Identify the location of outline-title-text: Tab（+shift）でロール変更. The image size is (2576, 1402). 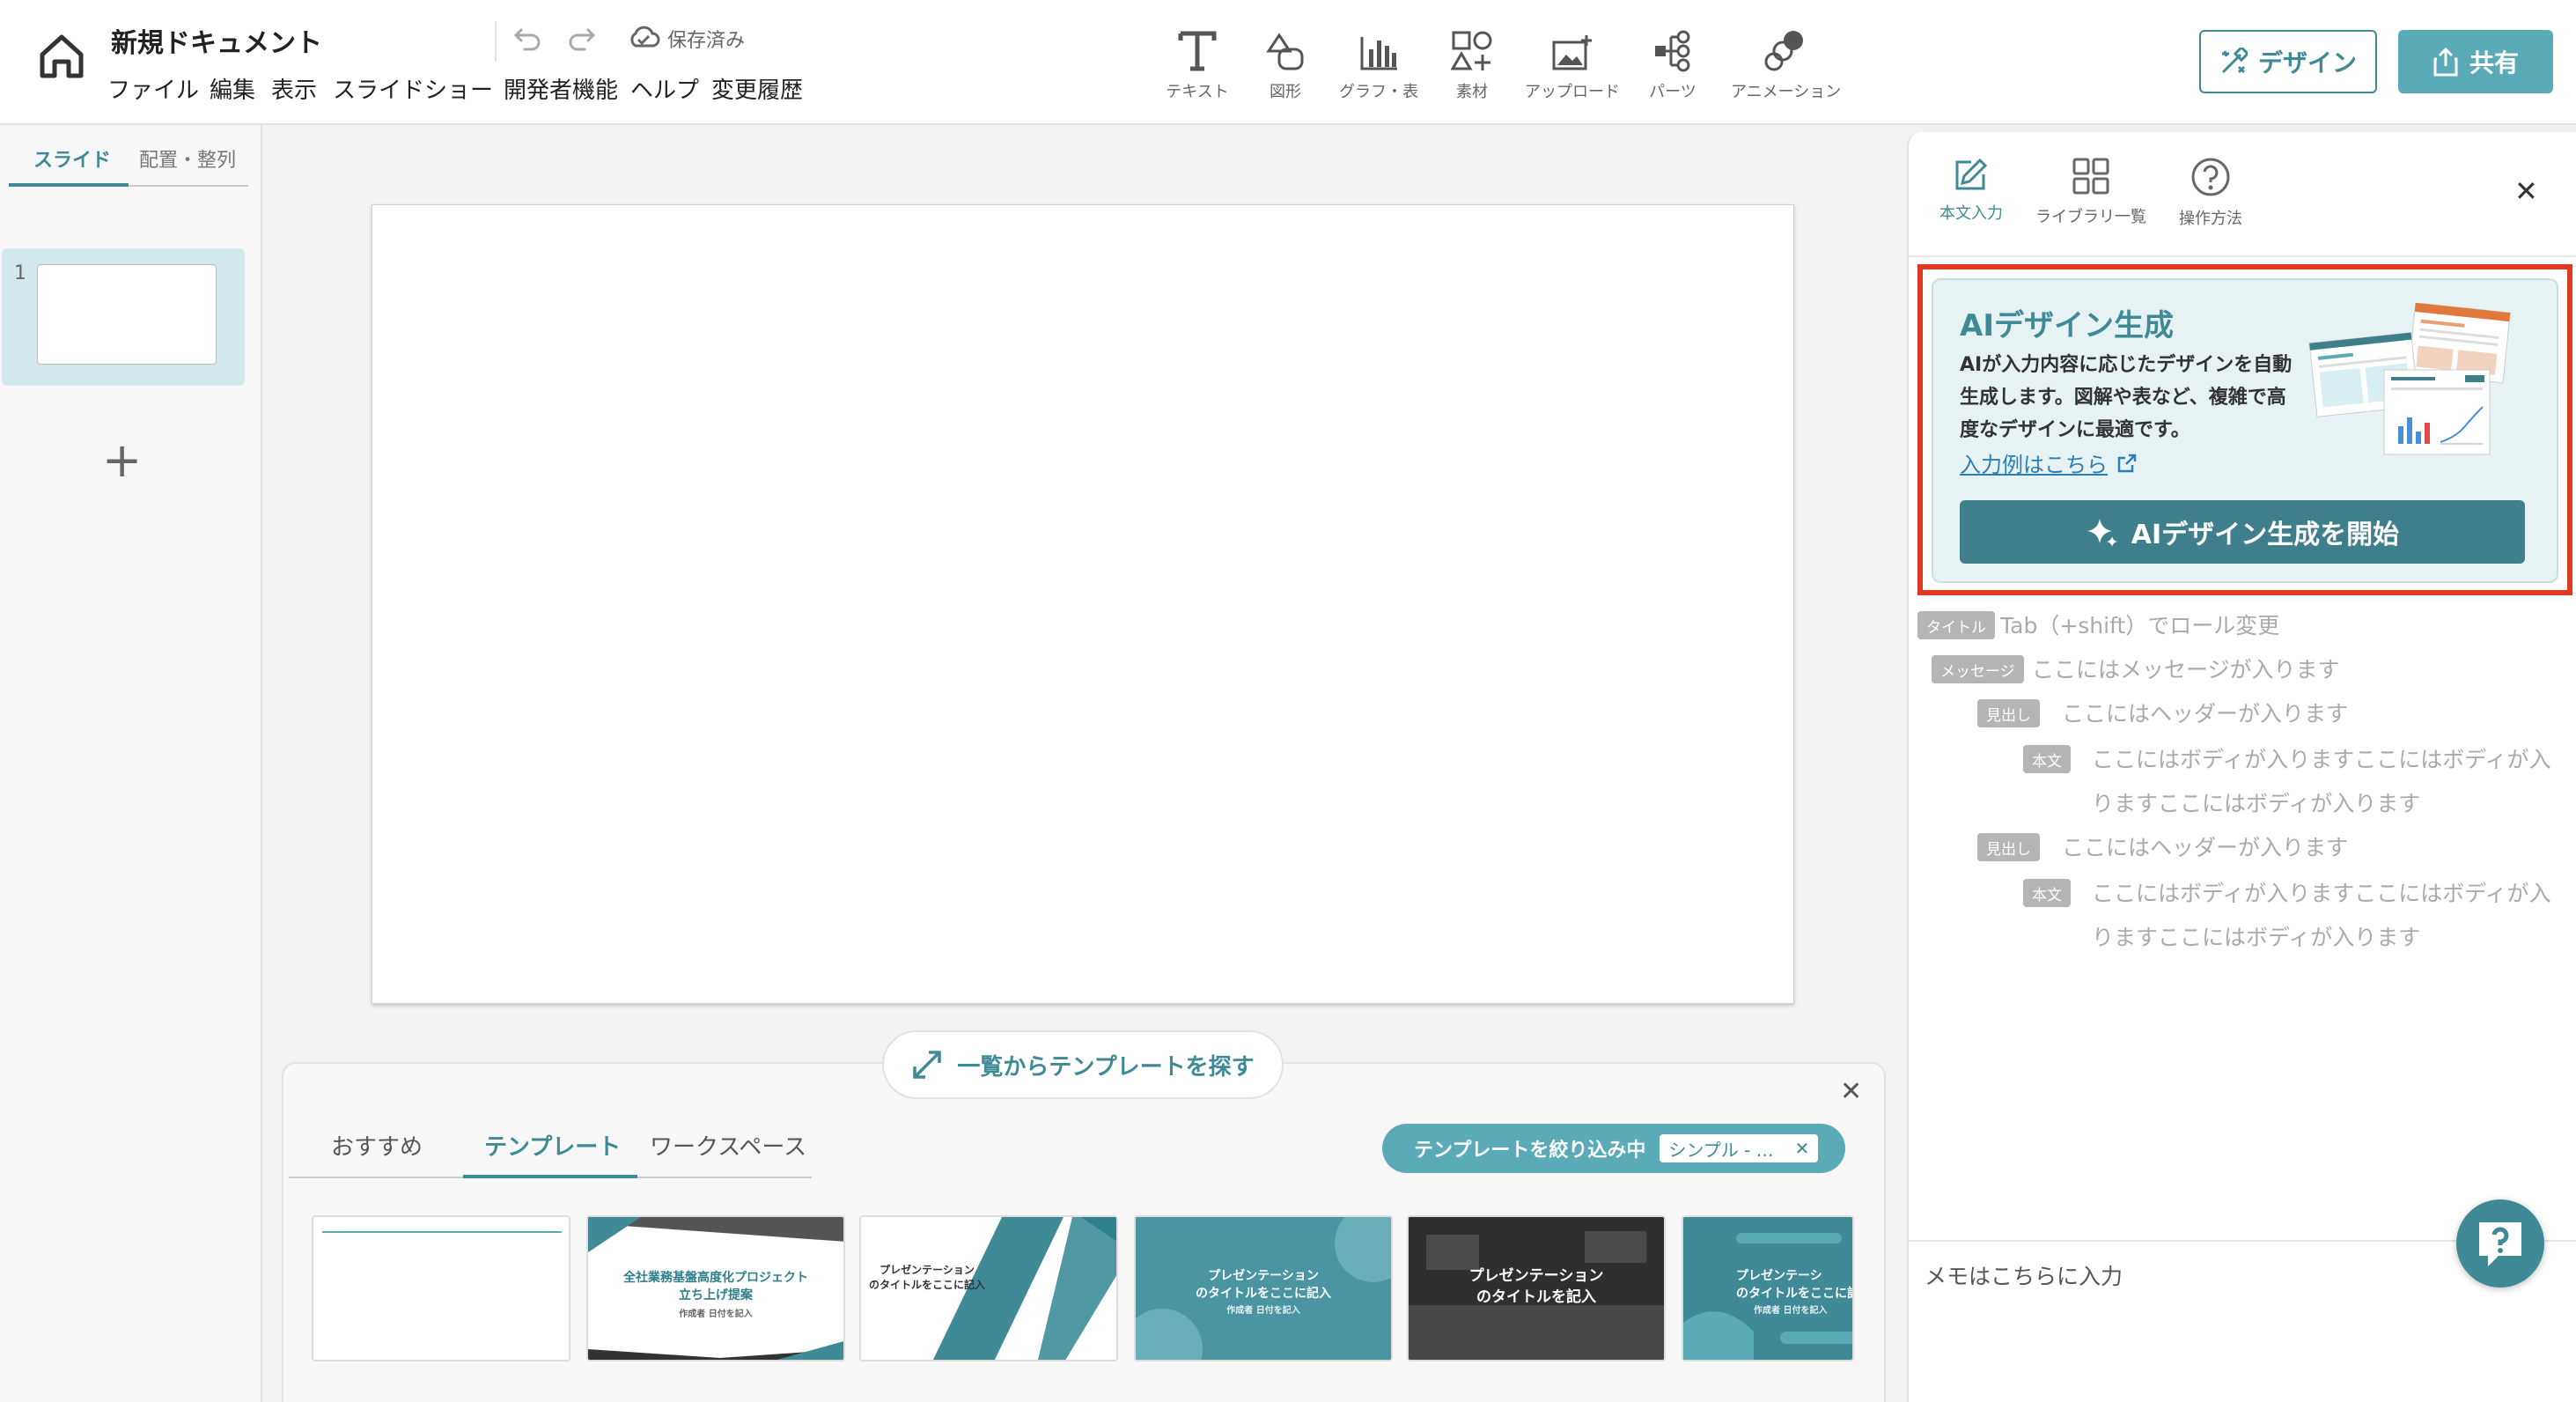
(2264, 626).